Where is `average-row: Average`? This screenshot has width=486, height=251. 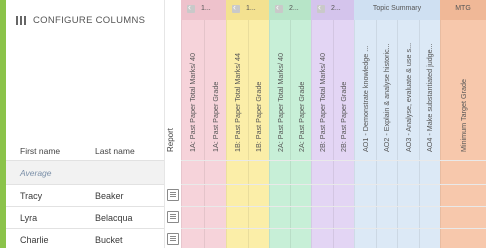
average-row: Average is located at coordinates (85, 172).